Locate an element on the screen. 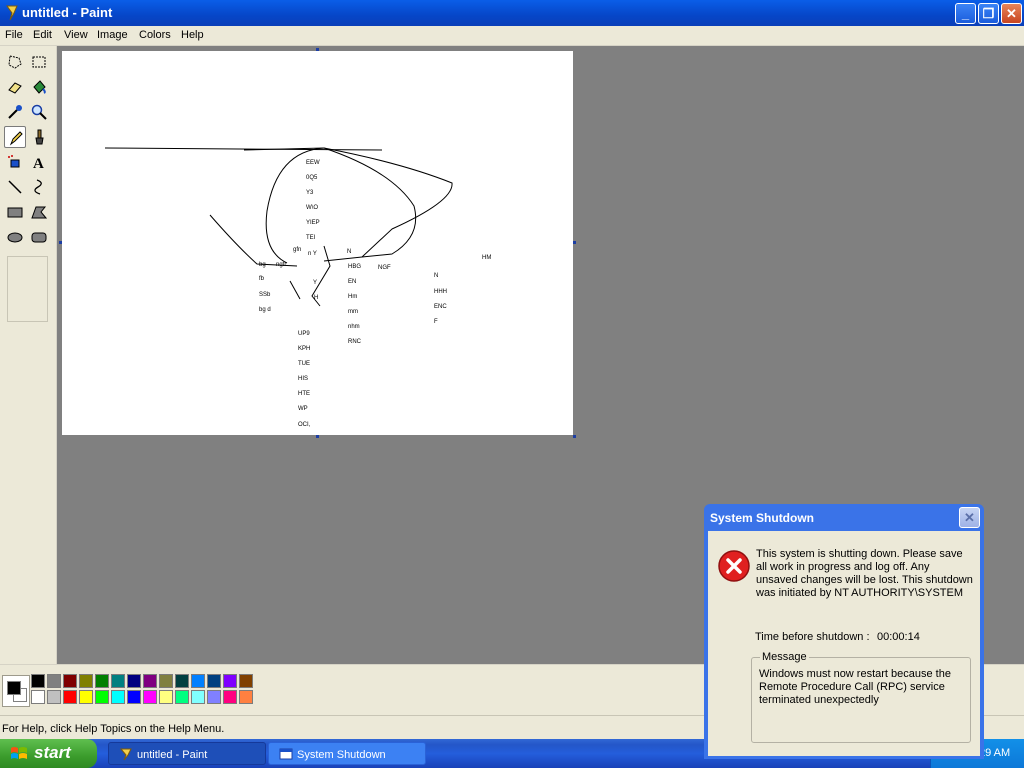  text-a-icon: A is located at coordinates (38, 163).